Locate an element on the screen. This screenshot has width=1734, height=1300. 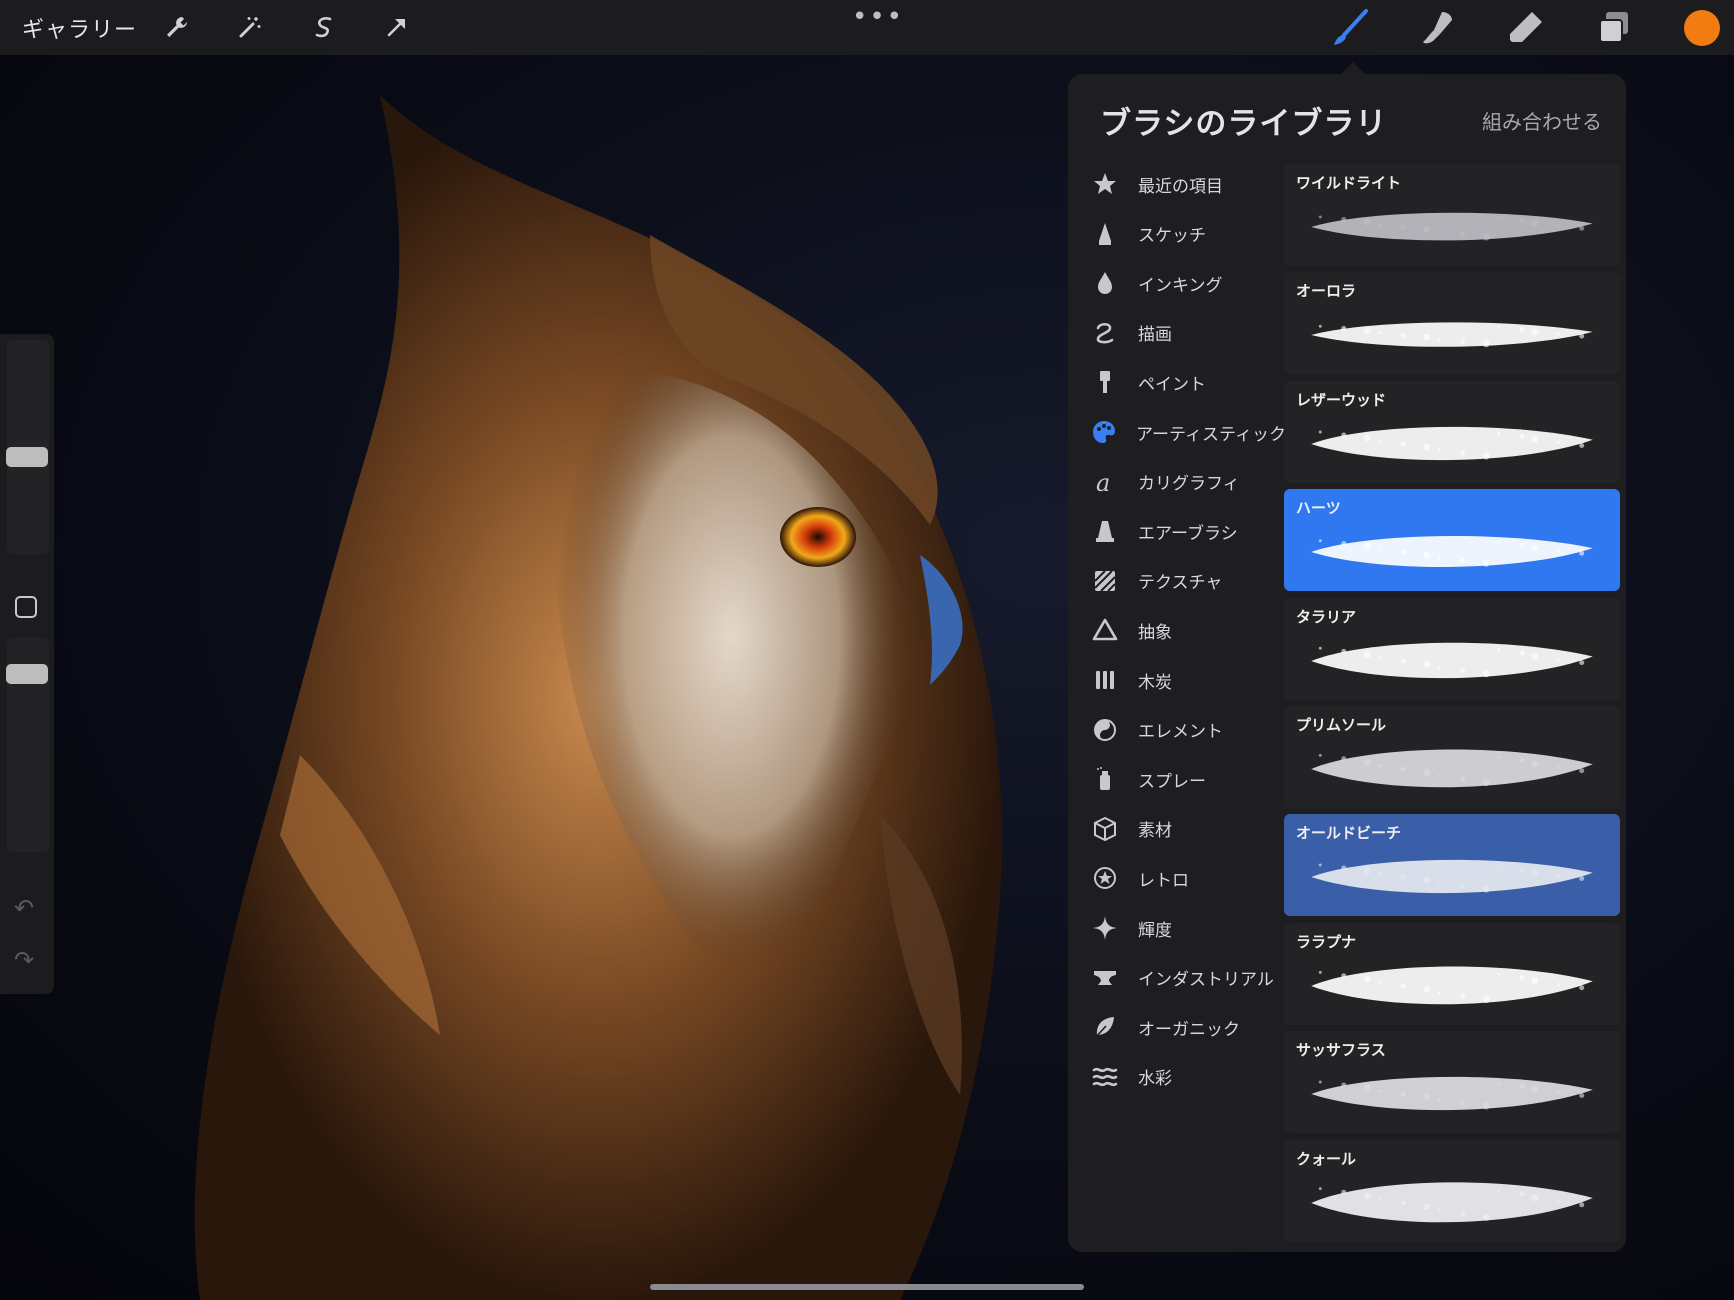
brush-item: タラリア is located at coordinates (1452, 648).